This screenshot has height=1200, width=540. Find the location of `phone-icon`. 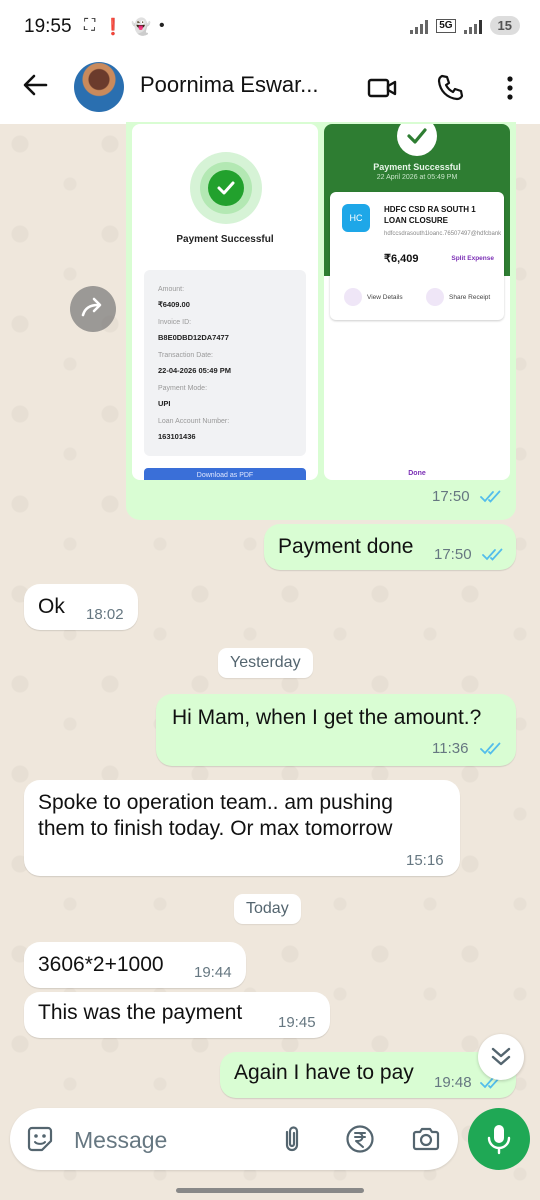

phone-icon is located at coordinates (450, 88).